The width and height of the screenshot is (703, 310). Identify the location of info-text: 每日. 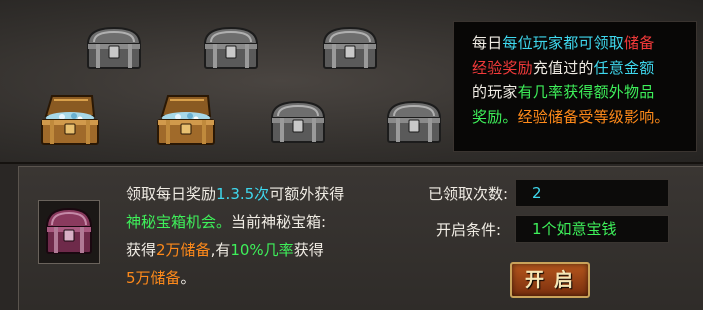
(487, 43).